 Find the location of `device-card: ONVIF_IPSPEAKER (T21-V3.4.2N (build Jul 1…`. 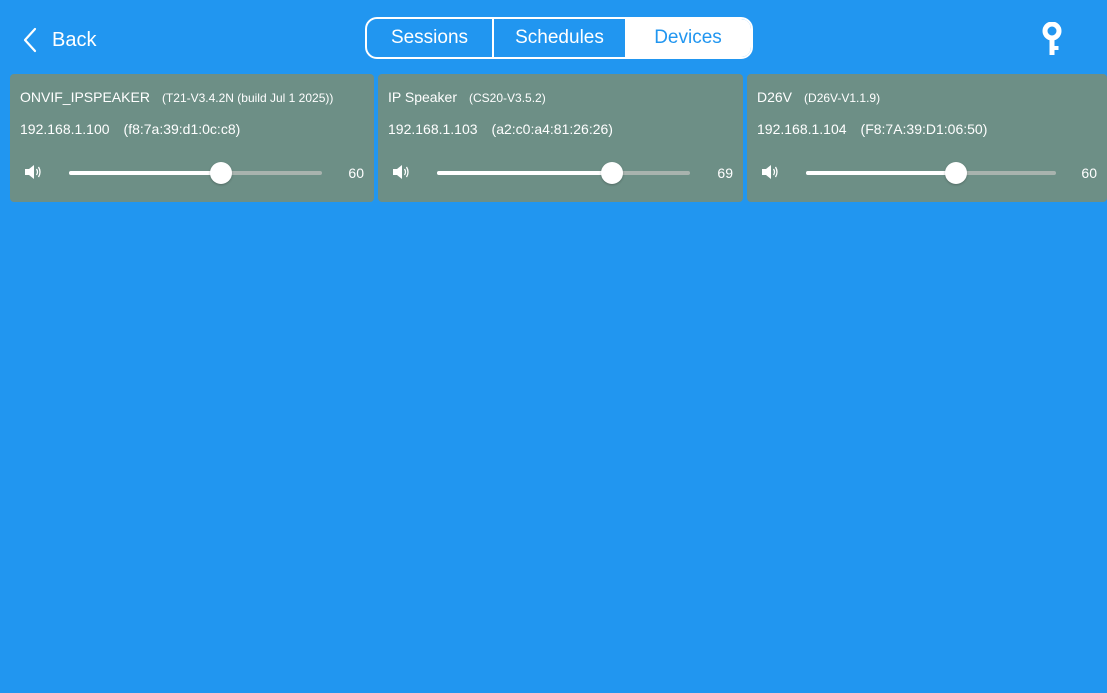

device-card: ONVIF_IPSPEAKER (T21-V3.4.2N (build Jul 1… is located at coordinates (192, 138).